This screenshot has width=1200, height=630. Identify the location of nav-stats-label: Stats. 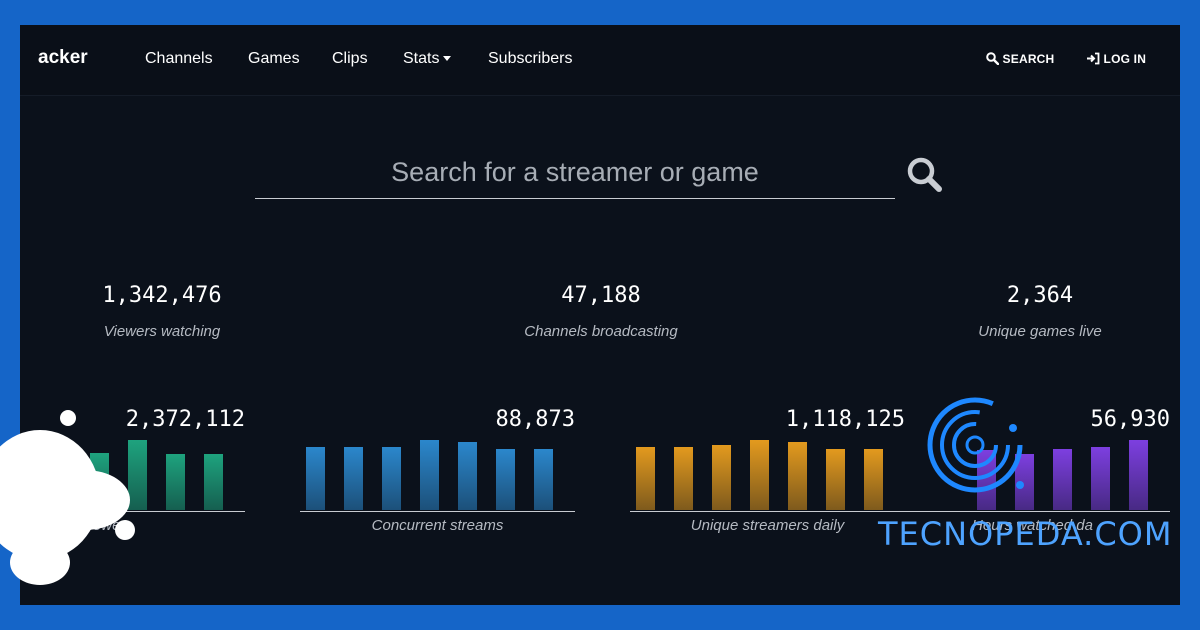
(421, 58).